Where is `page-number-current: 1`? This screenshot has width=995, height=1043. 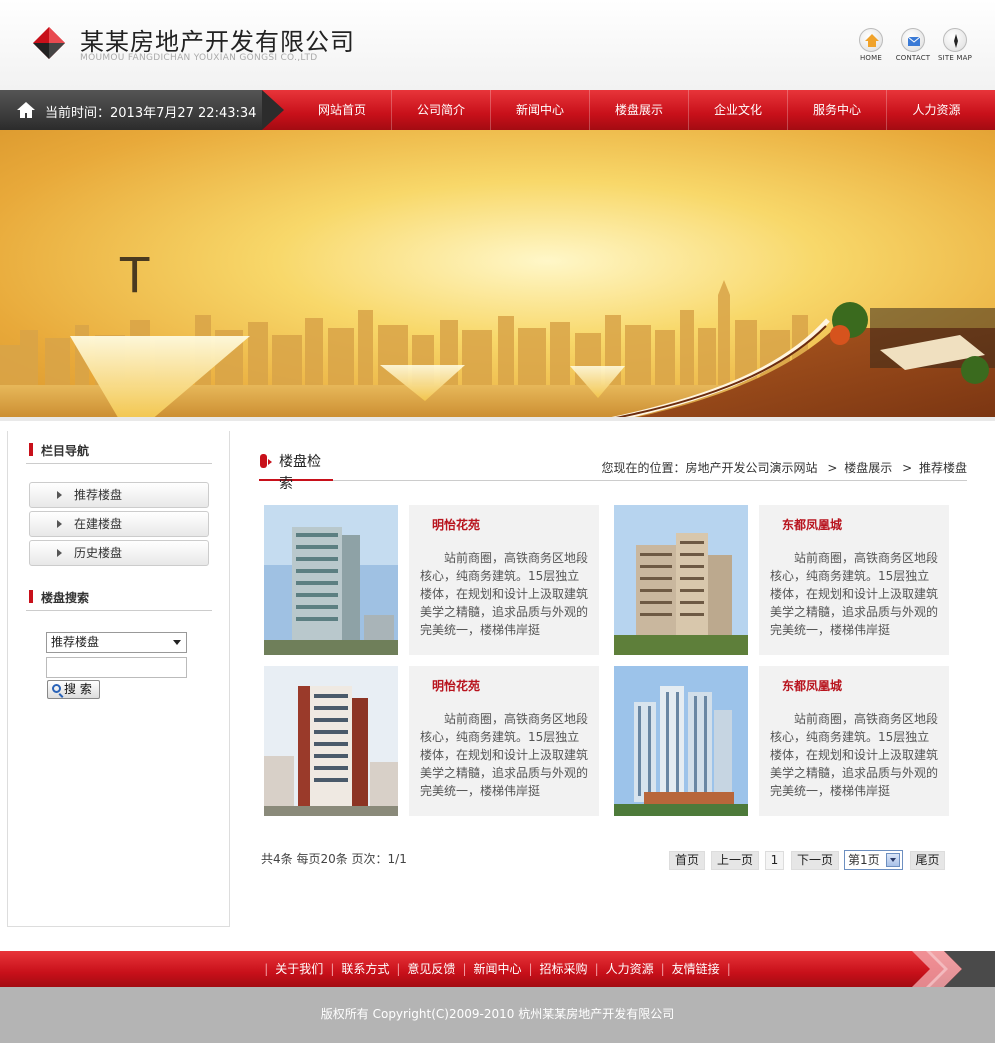
page-number-current: 1 is located at coordinates (774, 860).